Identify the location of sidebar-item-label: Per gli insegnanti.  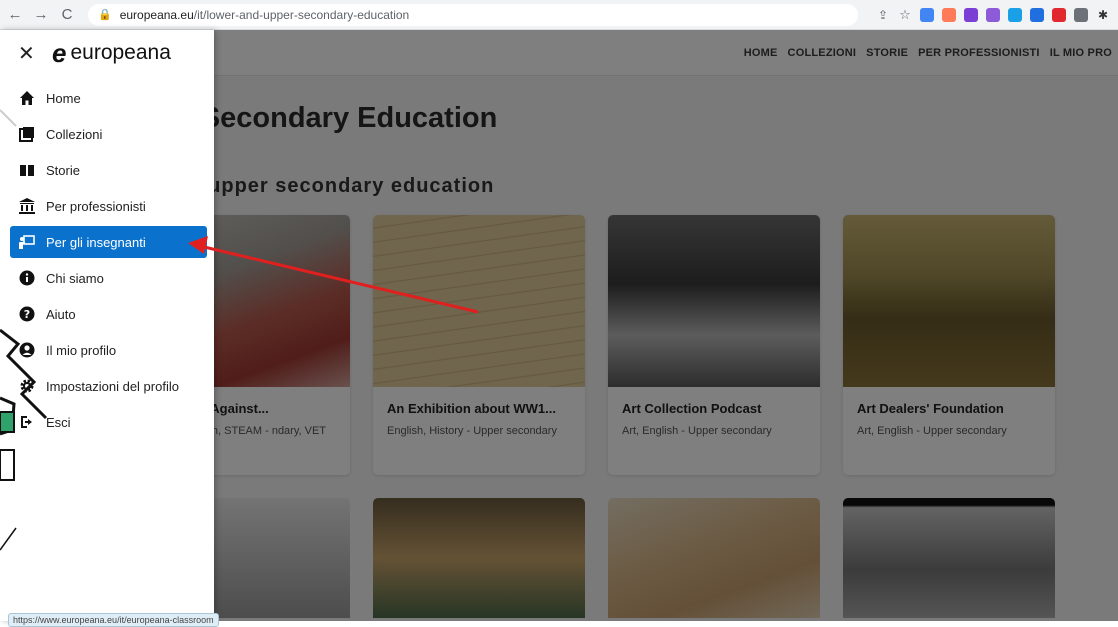
(96, 242).